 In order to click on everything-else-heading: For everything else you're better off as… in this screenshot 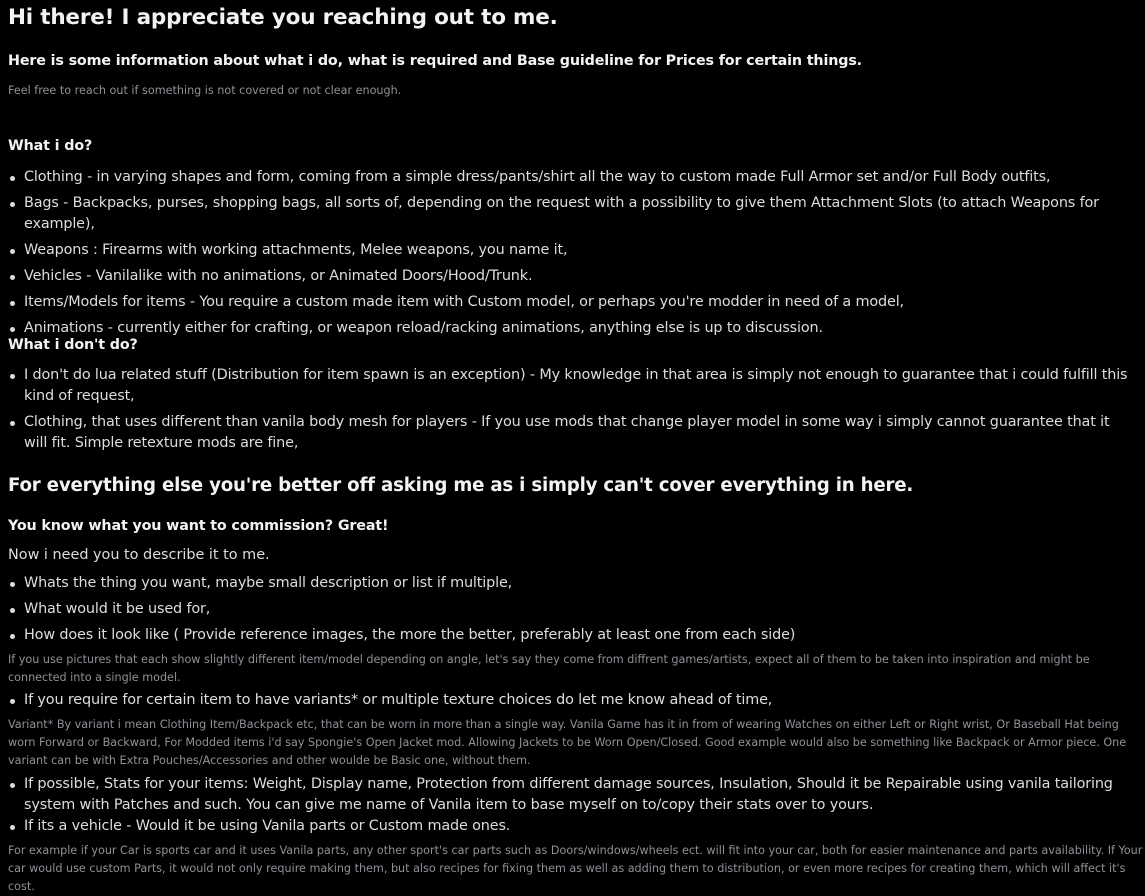, I will do `click(461, 485)`.